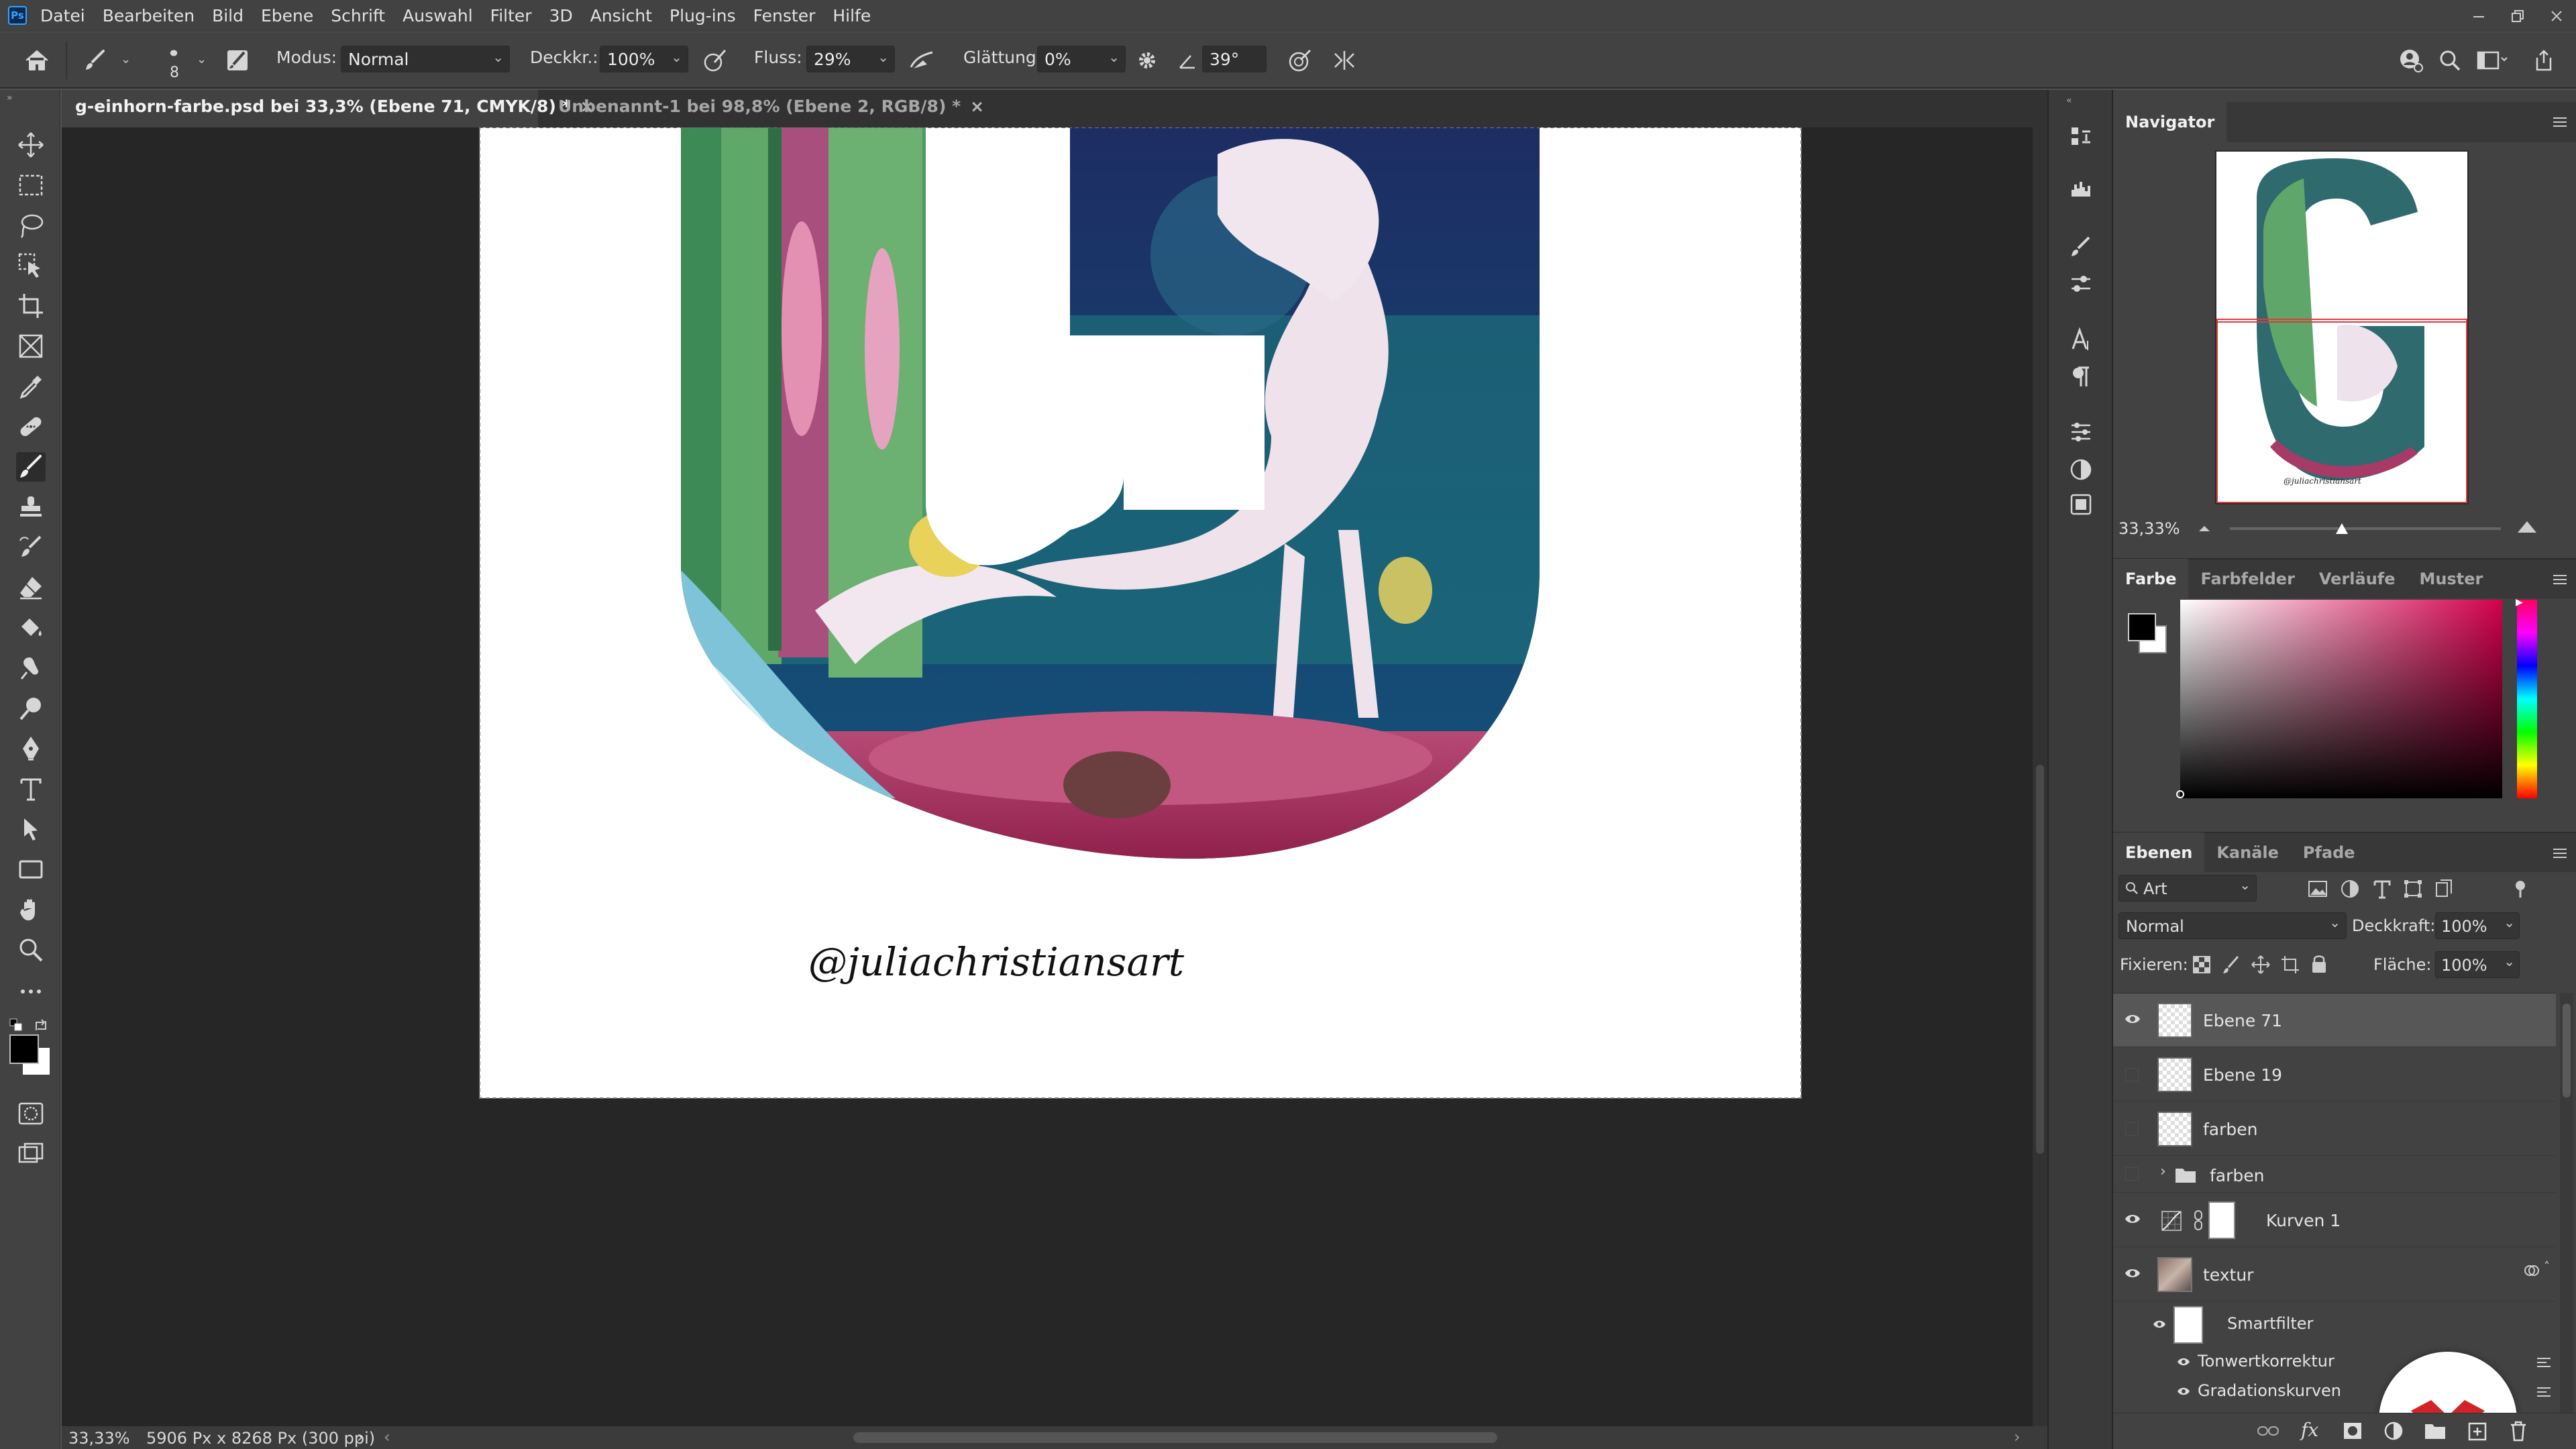  Describe the element at coordinates (2069, 100) in the screenshot. I see `collapse-icon: «` at that location.